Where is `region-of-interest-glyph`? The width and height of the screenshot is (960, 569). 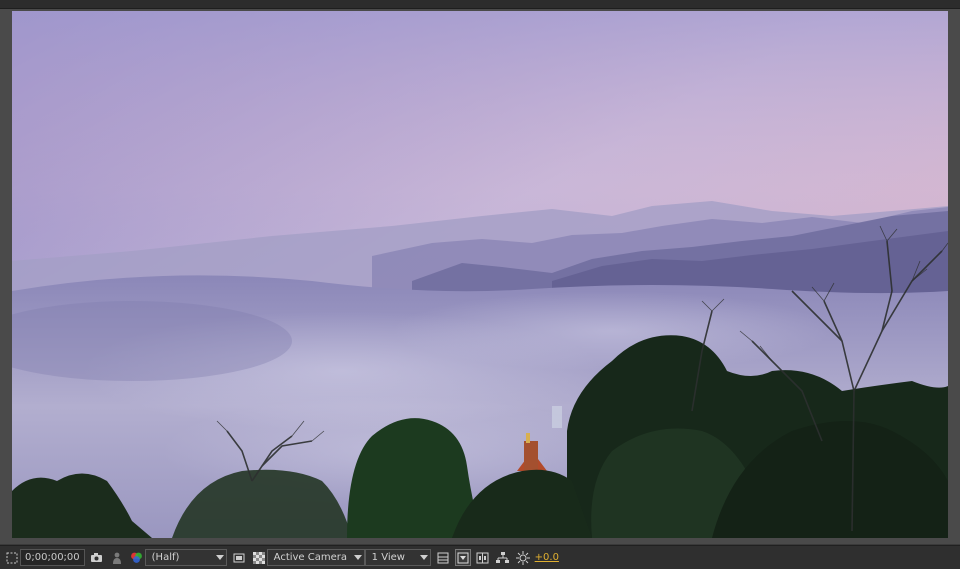 region-of-interest-glyph is located at coordinates (12, 557).